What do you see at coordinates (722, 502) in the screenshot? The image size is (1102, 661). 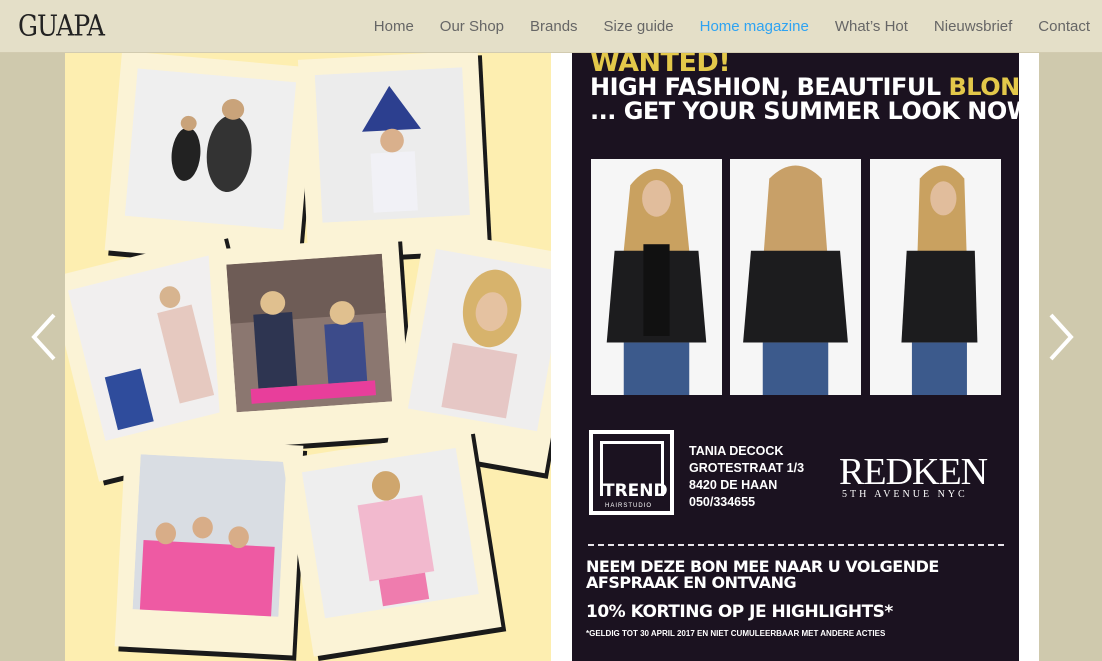 I see `address-phone: 050/334655` at bounding box center [722, 502].